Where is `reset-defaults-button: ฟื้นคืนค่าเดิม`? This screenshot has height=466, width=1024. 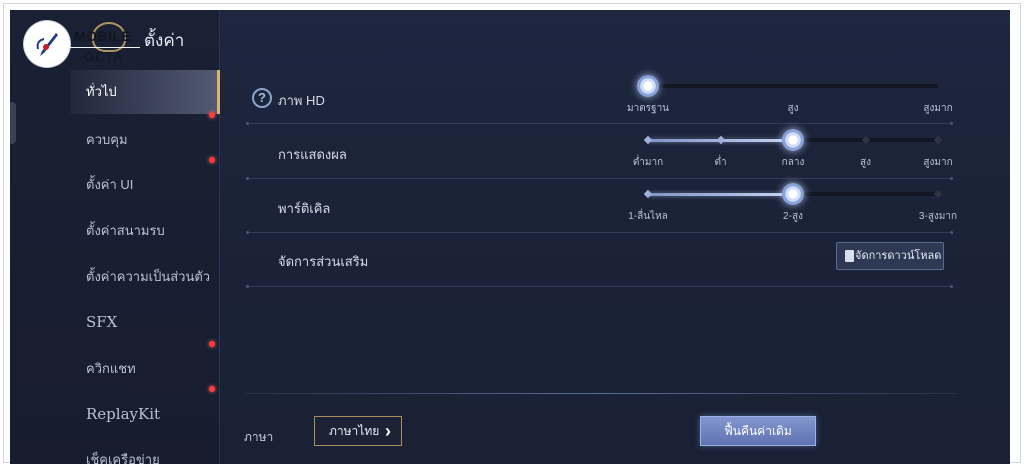 reset-defaults-button: ฟื้นคืนค่าเดิม is located at coordinates (758, 431).